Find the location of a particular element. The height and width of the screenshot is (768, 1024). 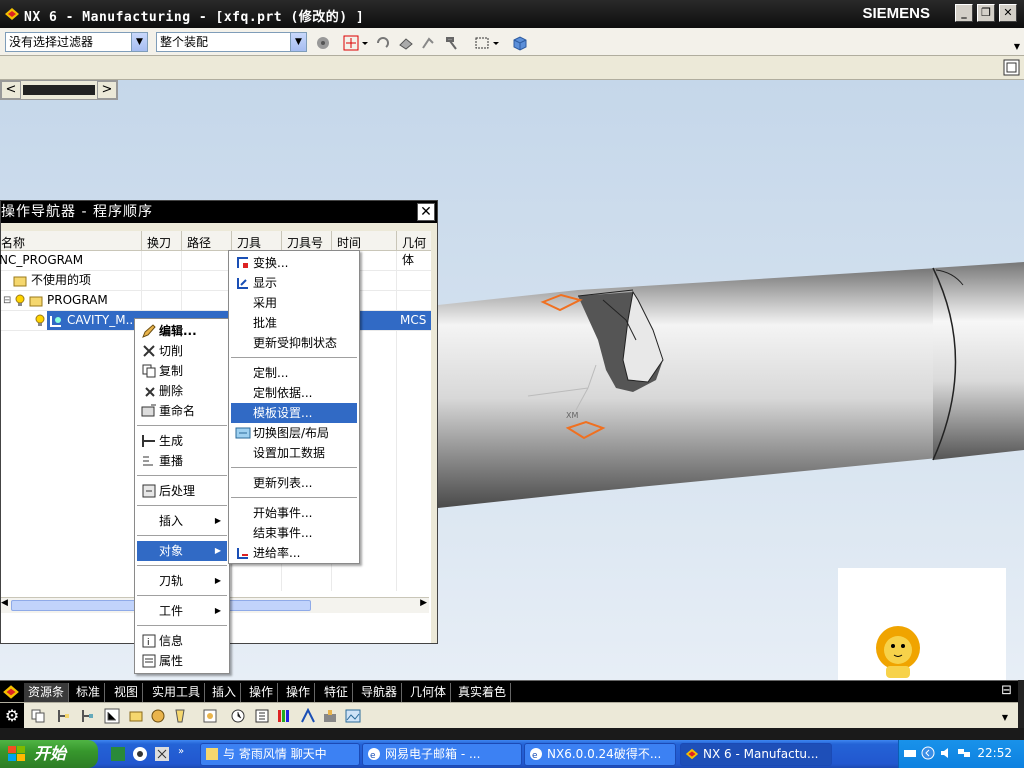

type-filter-dropdown: 没有选择过滤器 ▼ is located at coordinates (76, 42).